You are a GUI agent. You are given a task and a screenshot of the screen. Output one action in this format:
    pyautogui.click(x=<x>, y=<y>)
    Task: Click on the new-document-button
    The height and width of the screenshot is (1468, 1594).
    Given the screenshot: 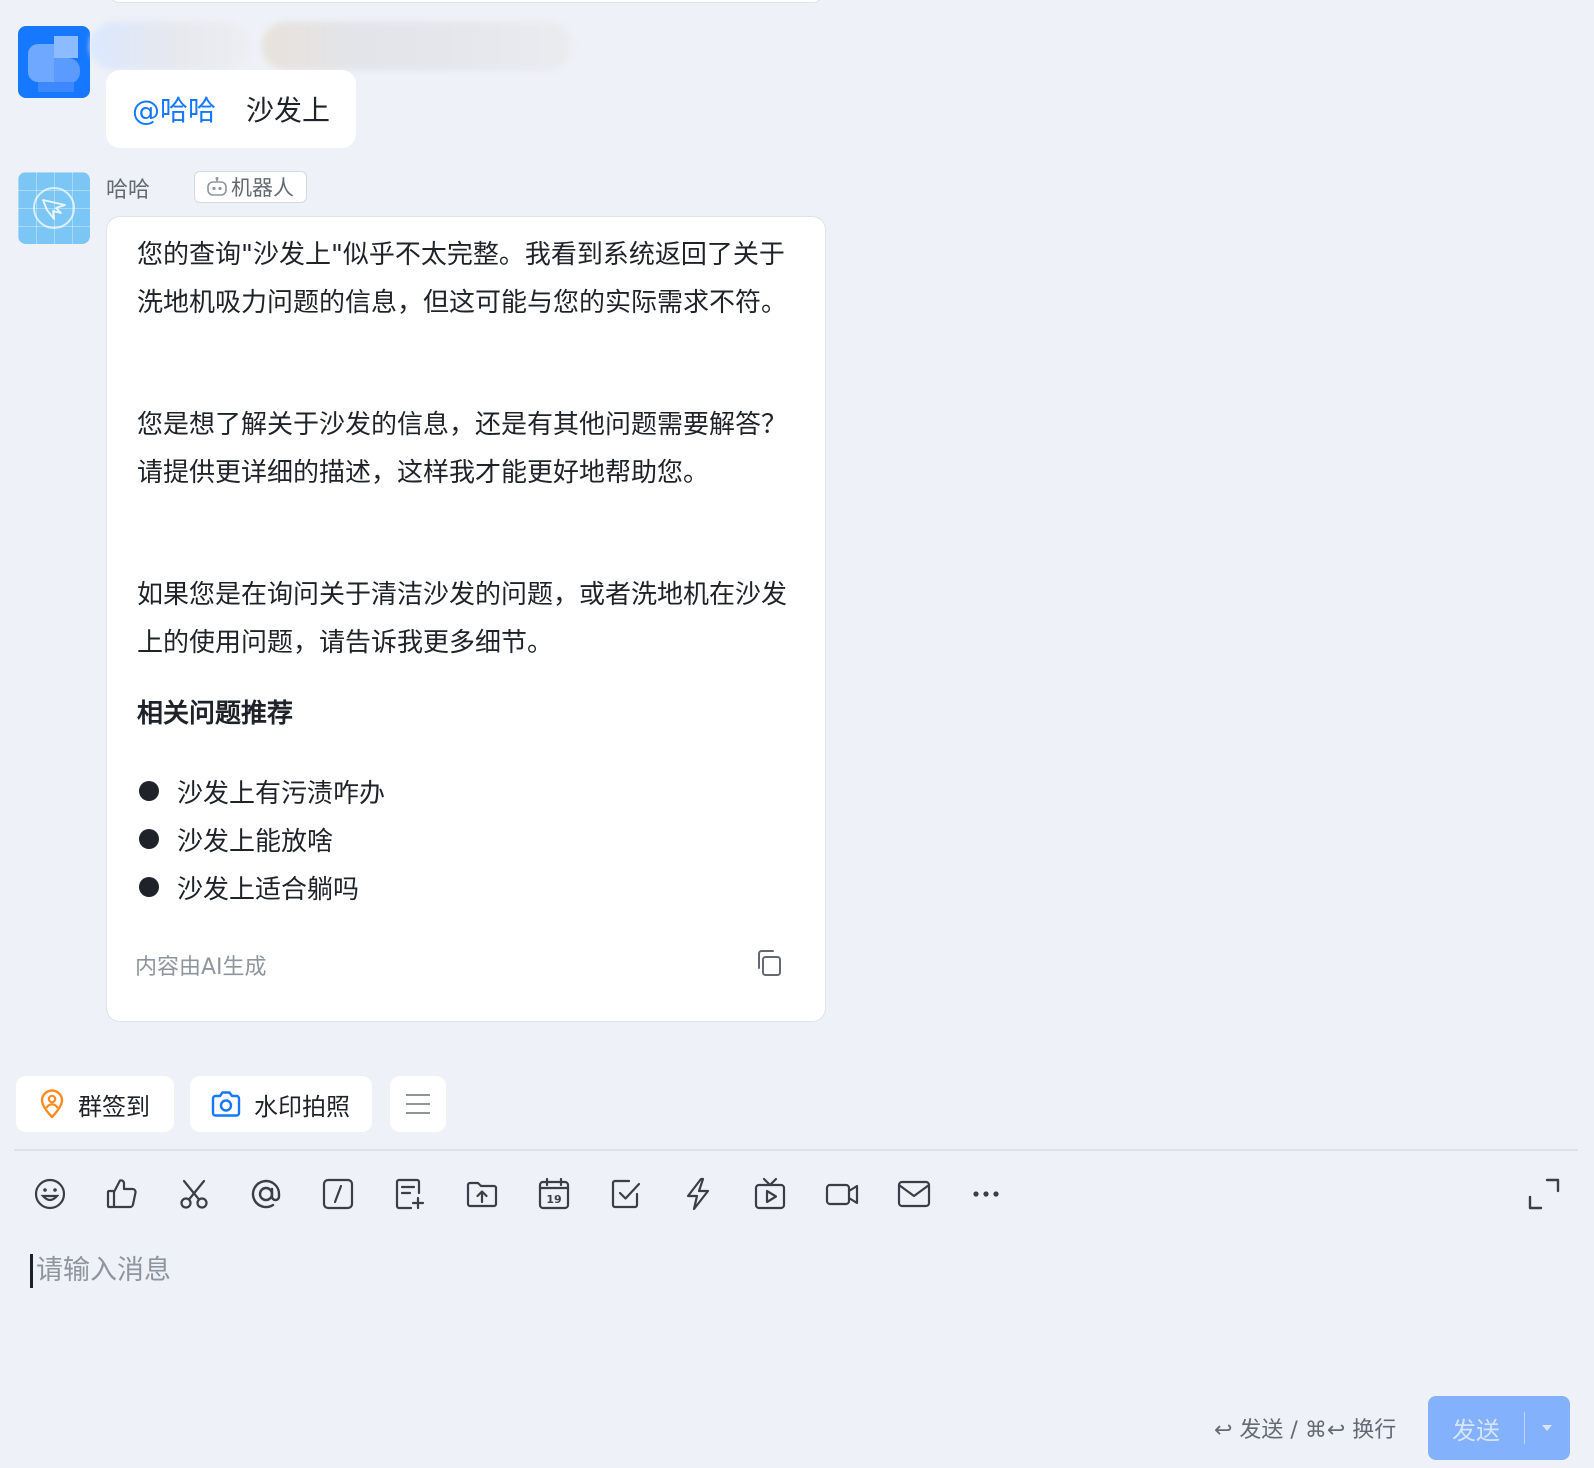 What is the action you would take?
    pyautogui.click(x=410, y=1194)
    